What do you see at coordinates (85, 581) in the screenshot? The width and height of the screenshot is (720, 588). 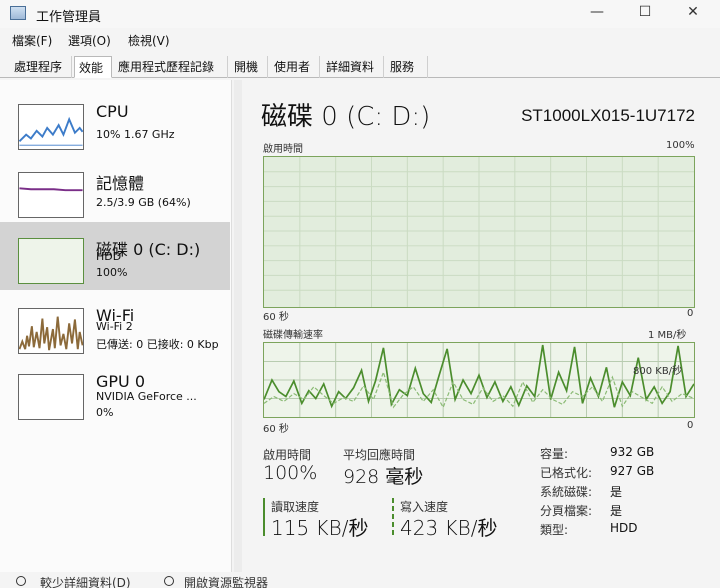 I see `less-details-link: 較少詳細資料(D)` at bounding box center [85, 581].